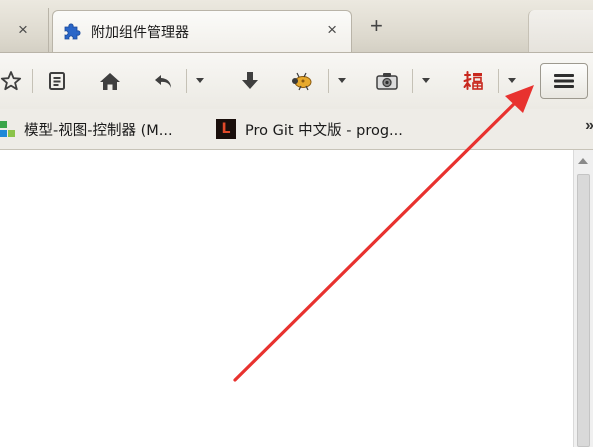  I want to click on scrollbar-thumb, so click(583, 310).